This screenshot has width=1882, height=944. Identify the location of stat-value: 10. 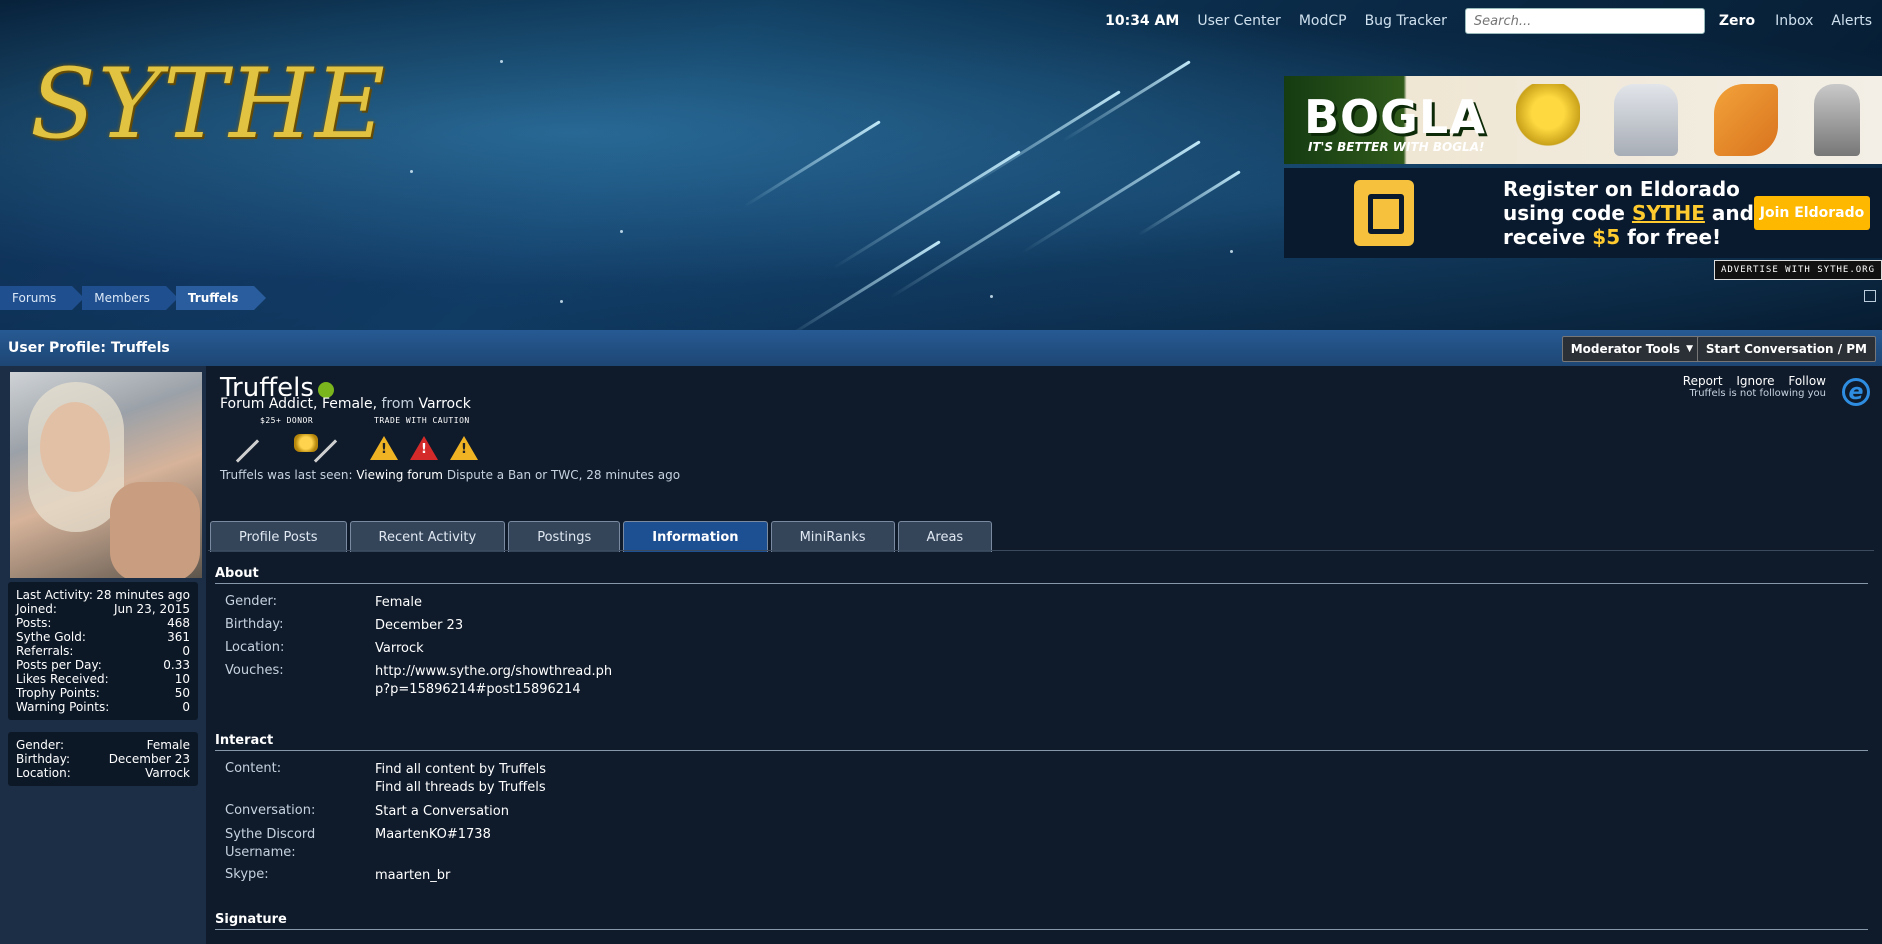
(182, 679).